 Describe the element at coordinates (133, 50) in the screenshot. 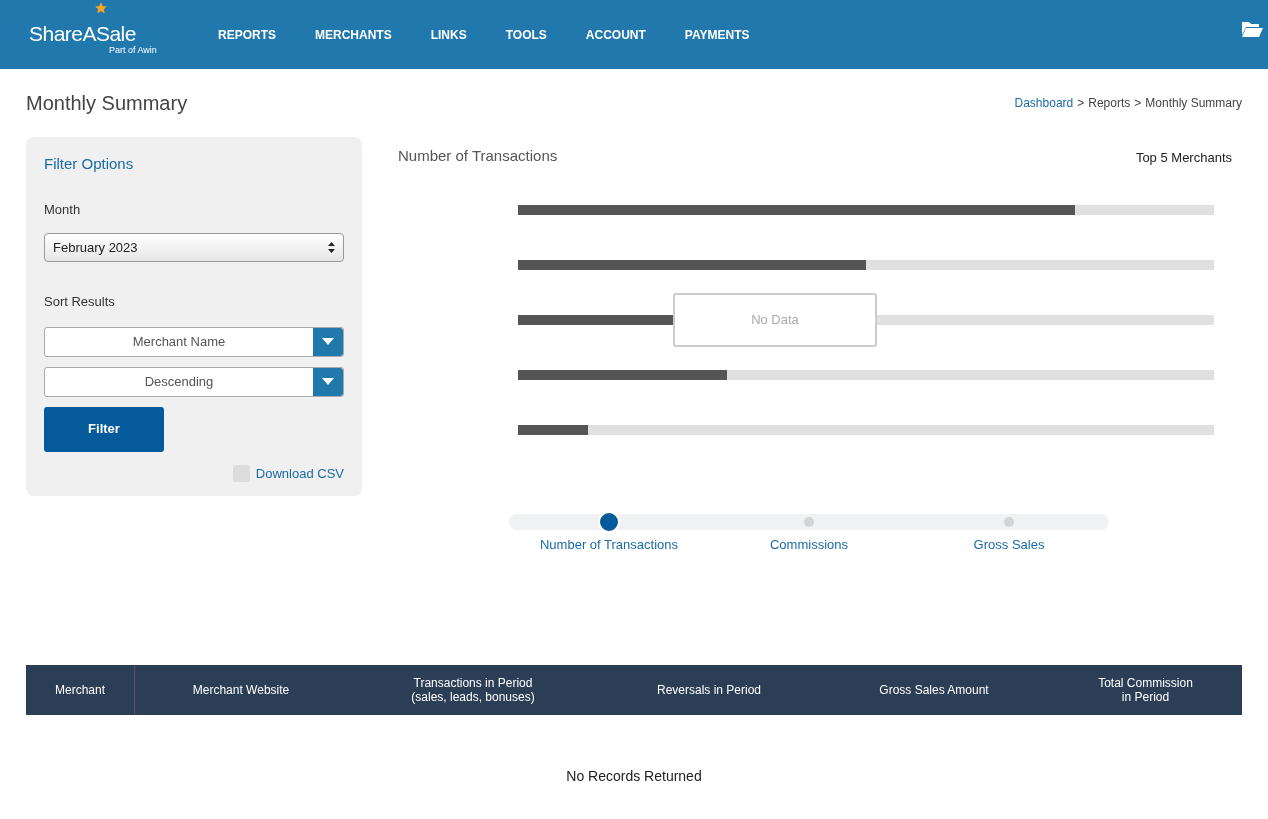

I see `logo-subtitle: Part of Awin` at that location.